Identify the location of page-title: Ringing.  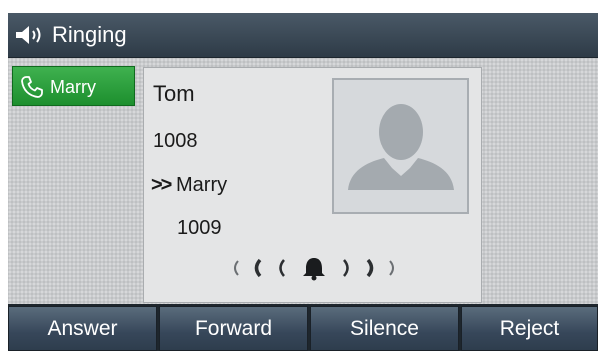
(89, 34).